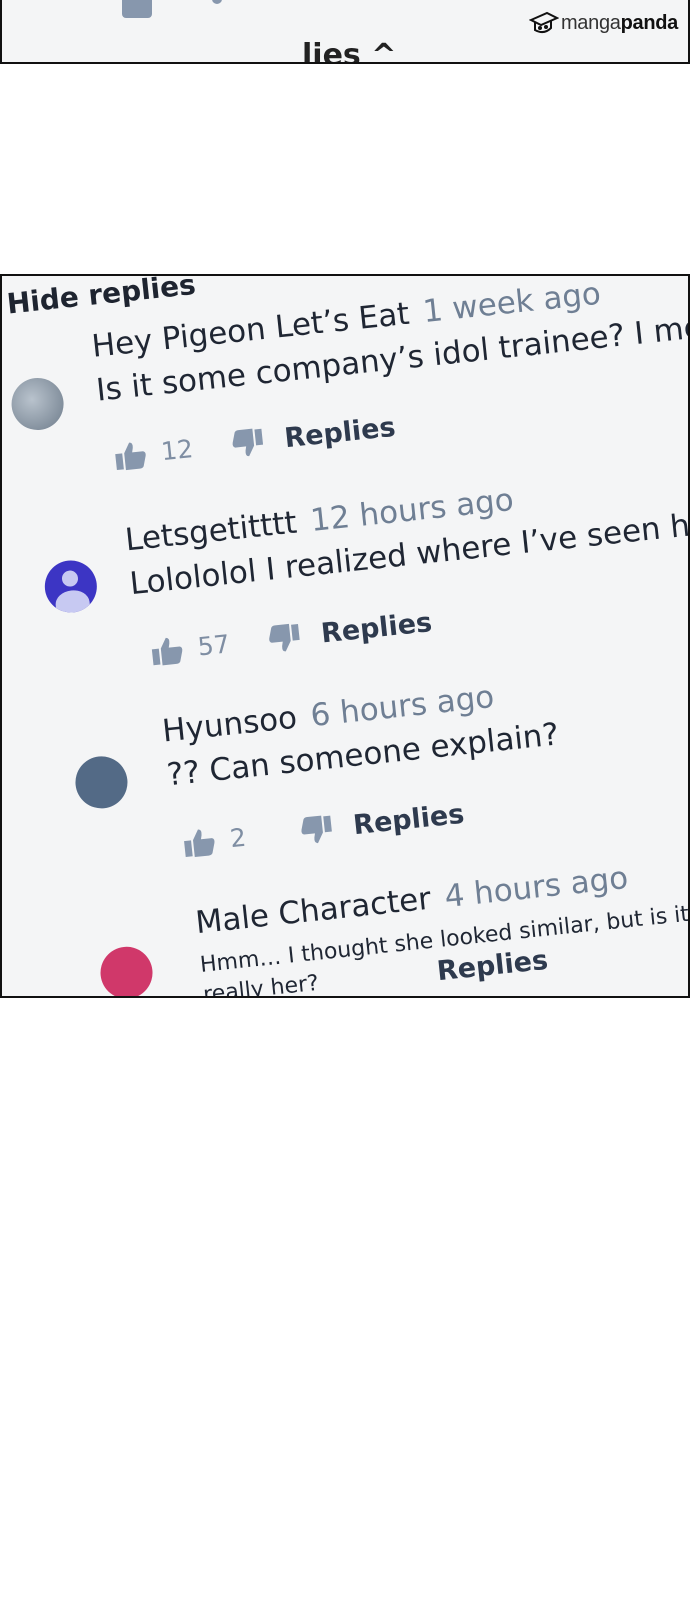  Describe the element at coordinates (349, 51) in the screenshot. I see `top-panel-text: lies ^` at that location.